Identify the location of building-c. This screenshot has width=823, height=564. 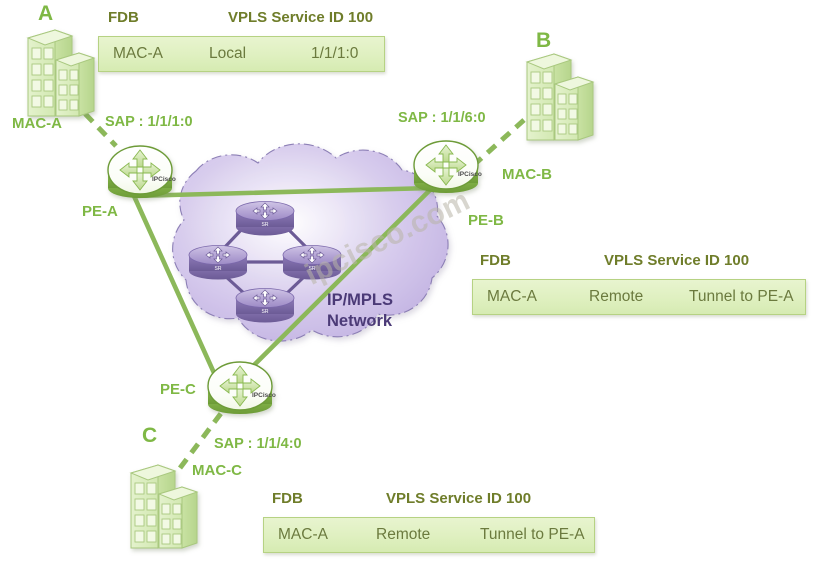
(164, 506).